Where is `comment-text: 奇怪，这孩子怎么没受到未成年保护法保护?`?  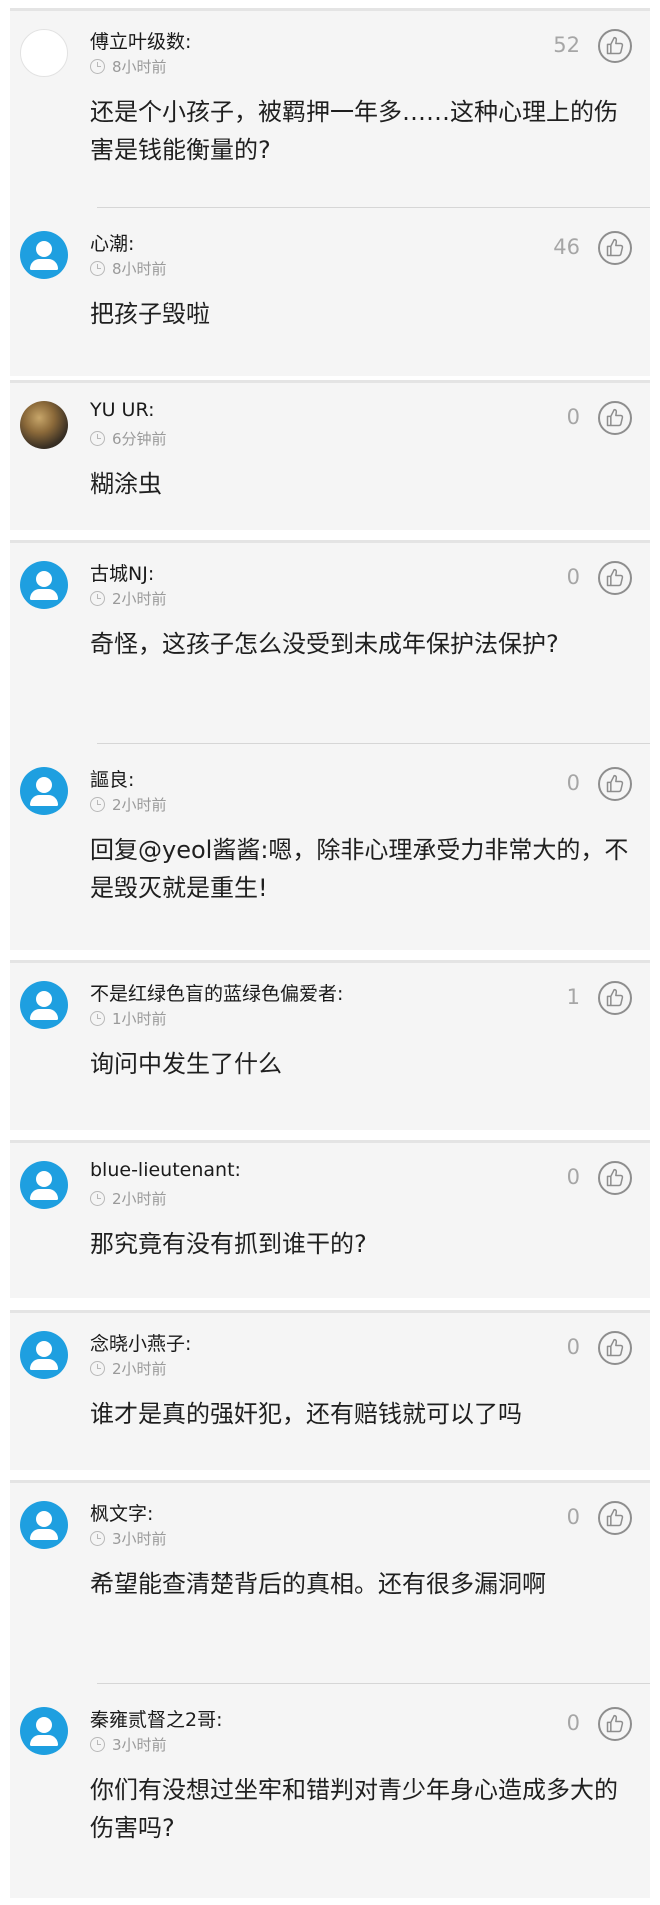 comment-text: 奇怪，这孩子怎么没受到未成年保护法保护? is located at coordinates (324, 644).